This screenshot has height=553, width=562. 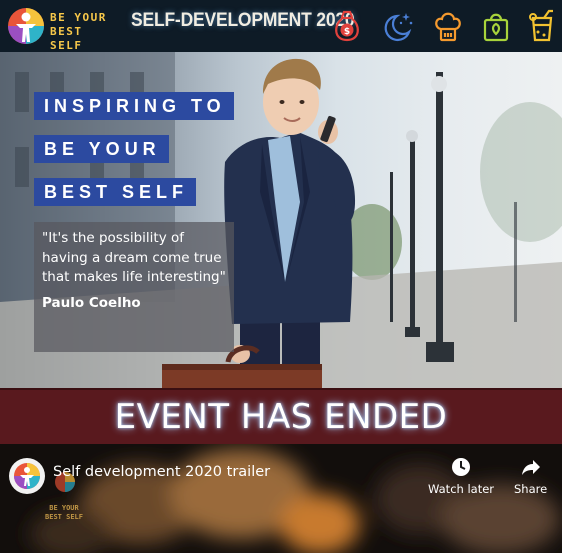 What do you see at coordinates (64, 517) in the screenshot?
I see `watermark-line2: BEST SELF` at bounding box center [64, 517].